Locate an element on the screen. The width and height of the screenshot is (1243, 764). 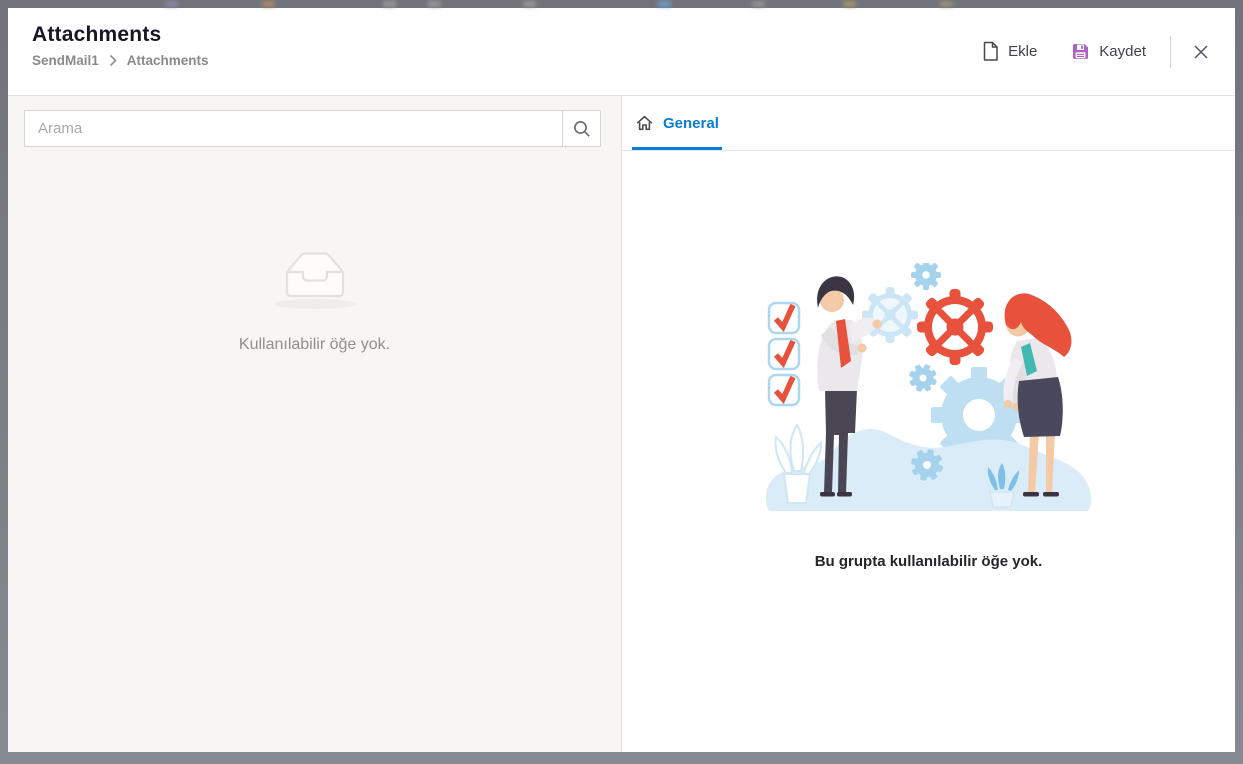
add-button: Ekle is located at coordinates (1009, 51).